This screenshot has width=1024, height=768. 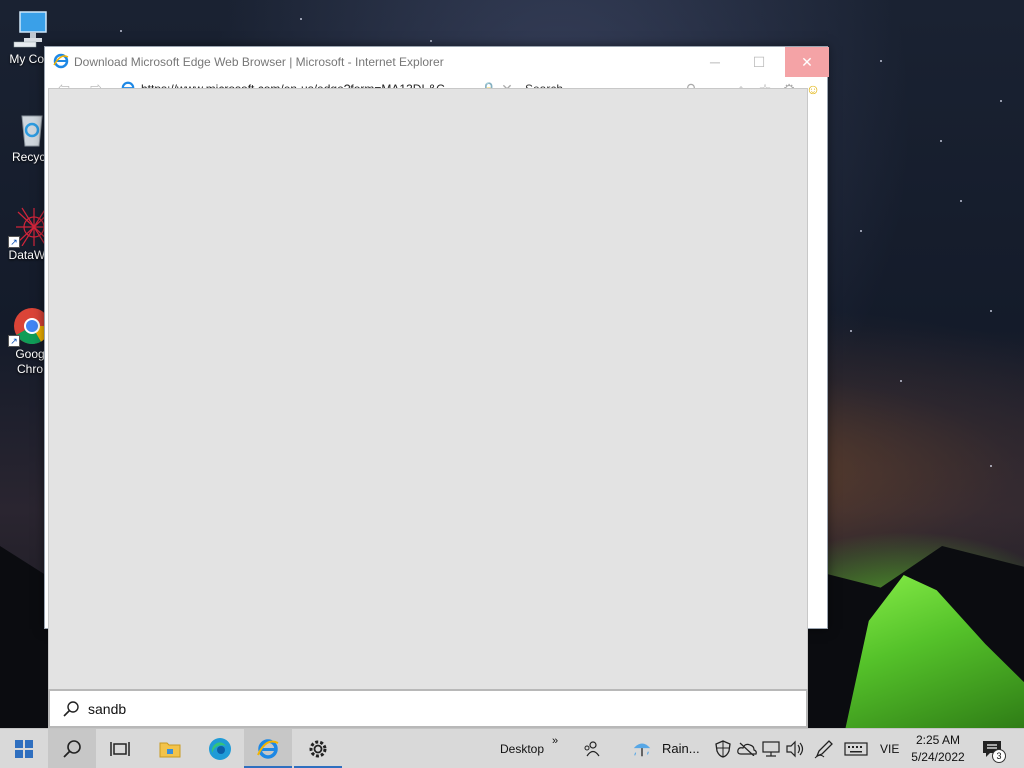 I want to click on taskbar-search-box, so click(x=428, y=708).